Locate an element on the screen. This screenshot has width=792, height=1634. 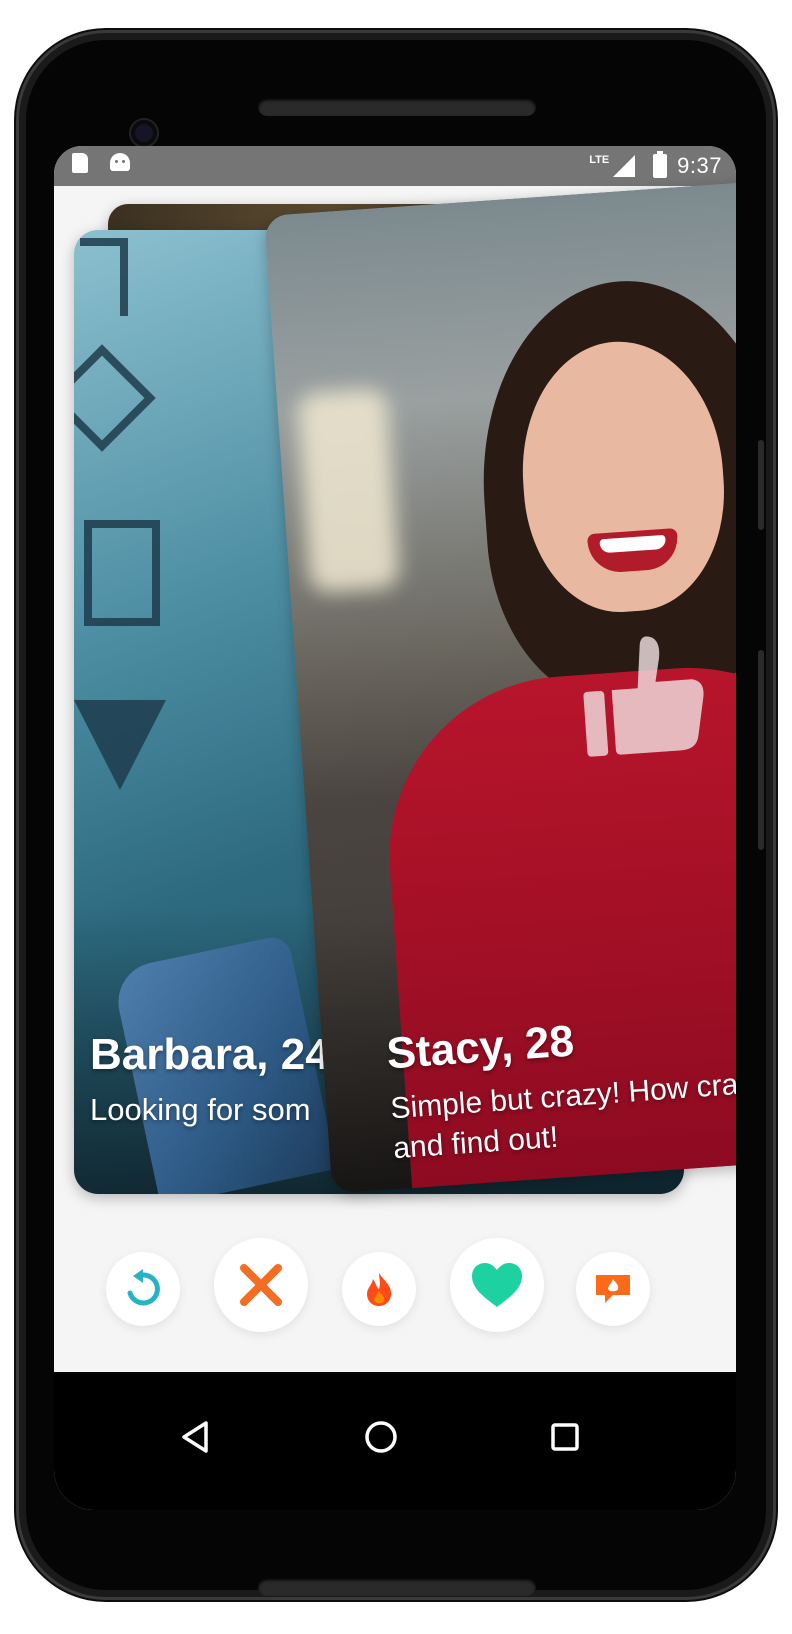
super-like-button is located at coordinates (379, 1289).